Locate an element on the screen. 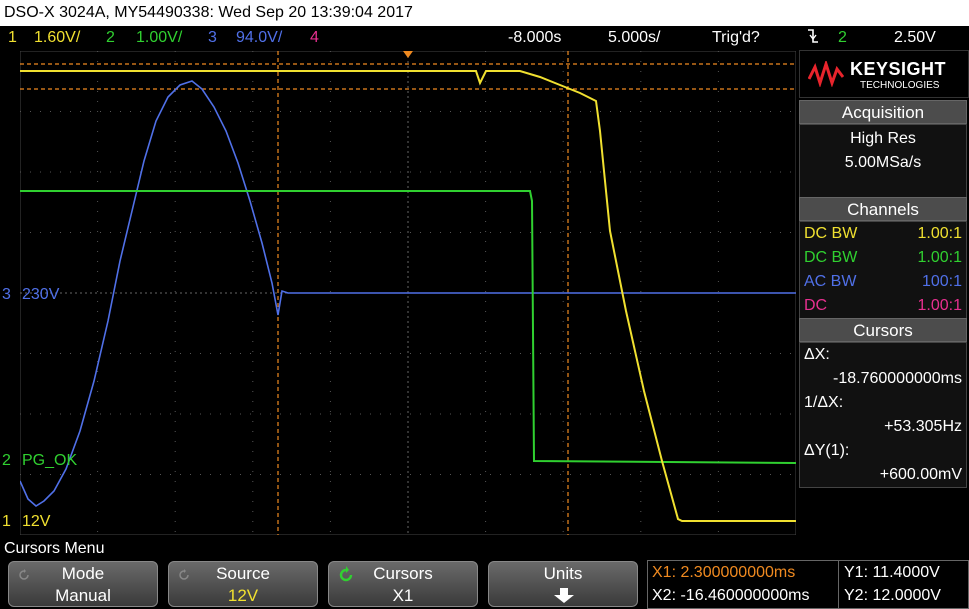 Image resolution: width=969 pixels, height=609 pixels. ch4-coupling: DC is located at coordinates (816, 305).